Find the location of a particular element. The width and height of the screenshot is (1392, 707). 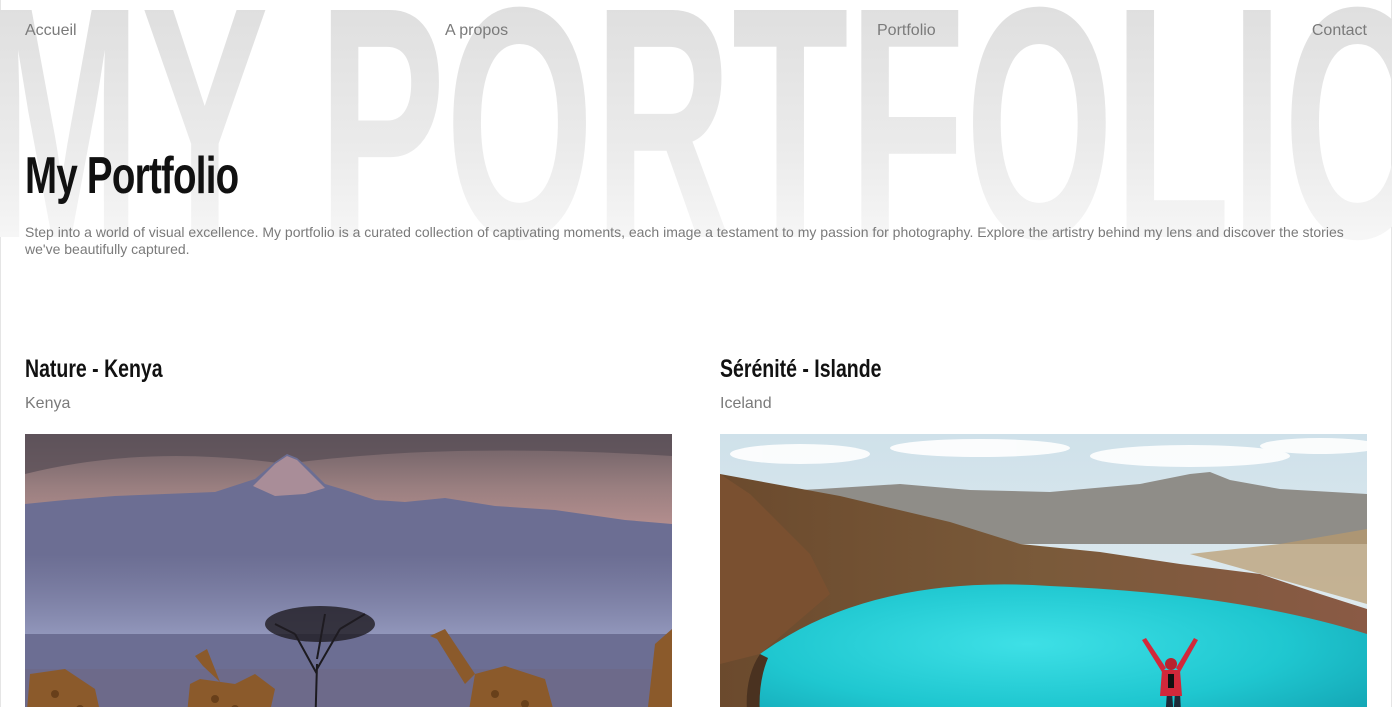

nav-link-a-propos: A propos is located at coordinates (476, 31).